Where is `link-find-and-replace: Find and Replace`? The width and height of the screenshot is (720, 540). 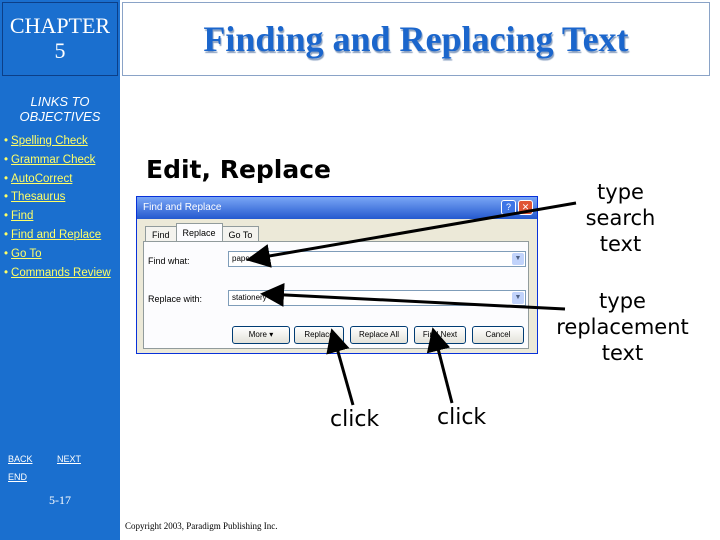 link-find-and-replace: Find and Replace is located at coordinates (56, 235).